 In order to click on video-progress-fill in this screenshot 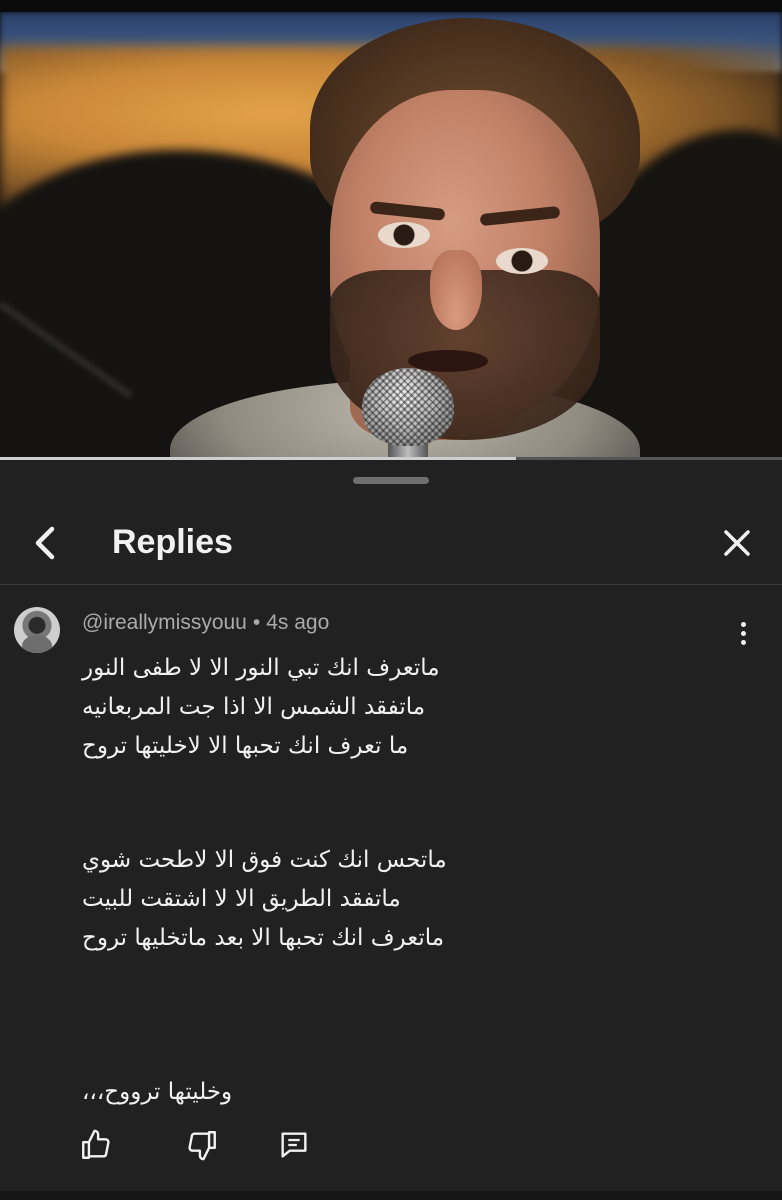, I will do `click(258, 458)`.